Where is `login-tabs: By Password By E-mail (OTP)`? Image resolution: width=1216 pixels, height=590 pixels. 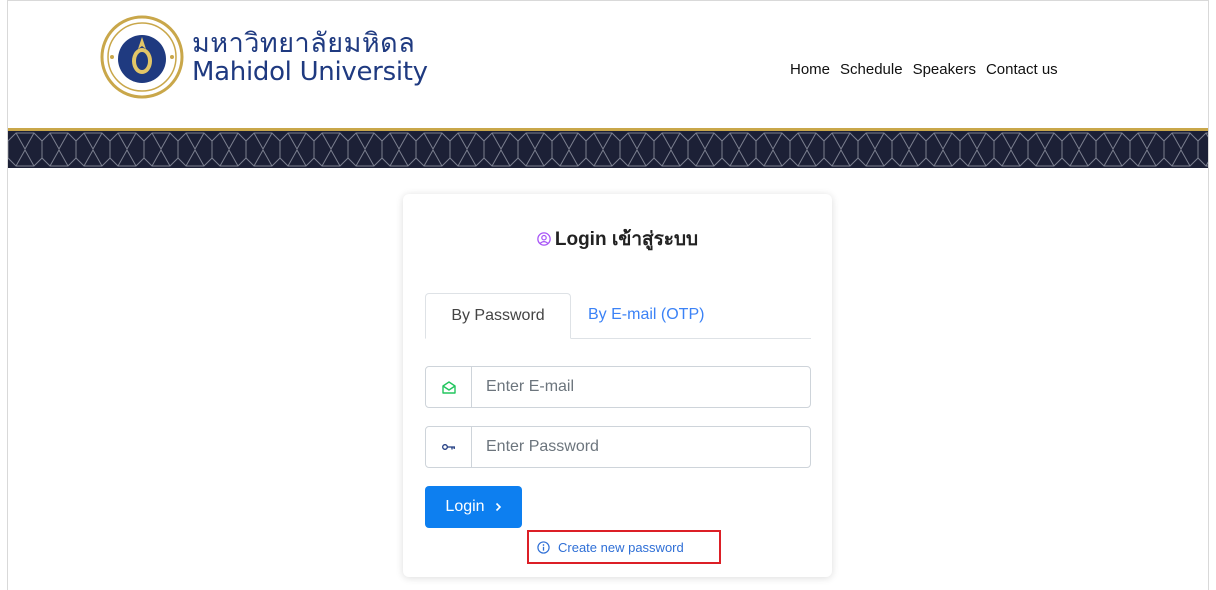
login-tabs: By Password By E-mail (OTP) is located at coordinates (618, 316).